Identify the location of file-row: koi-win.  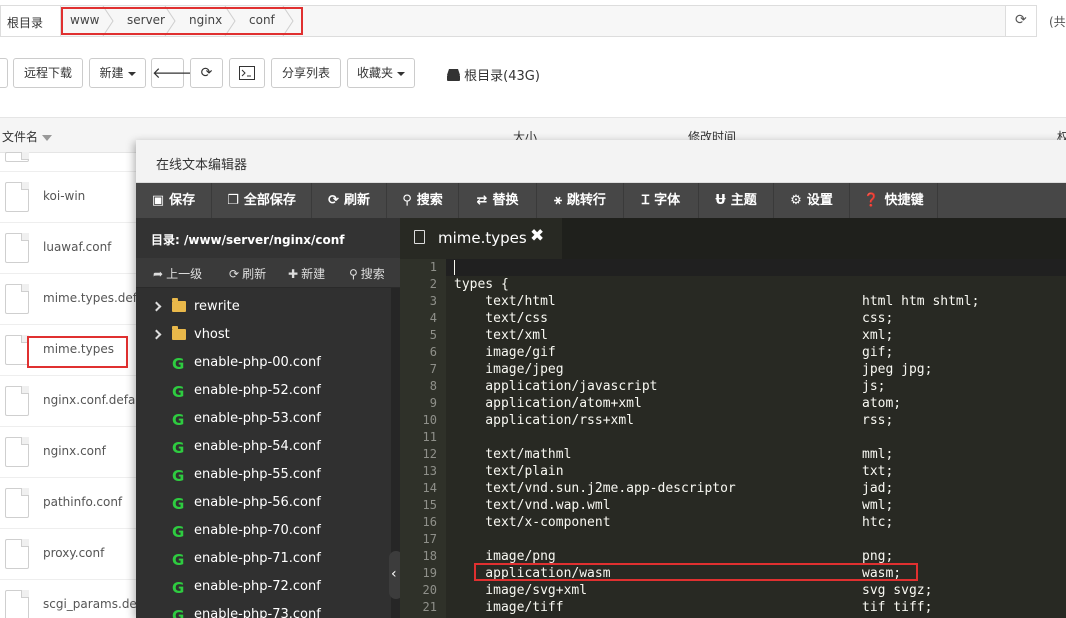
(70, 197).